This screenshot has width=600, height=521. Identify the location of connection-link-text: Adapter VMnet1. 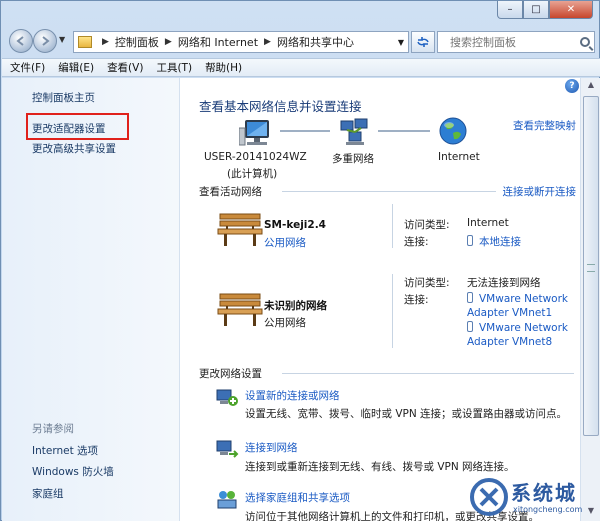
(510, 313).